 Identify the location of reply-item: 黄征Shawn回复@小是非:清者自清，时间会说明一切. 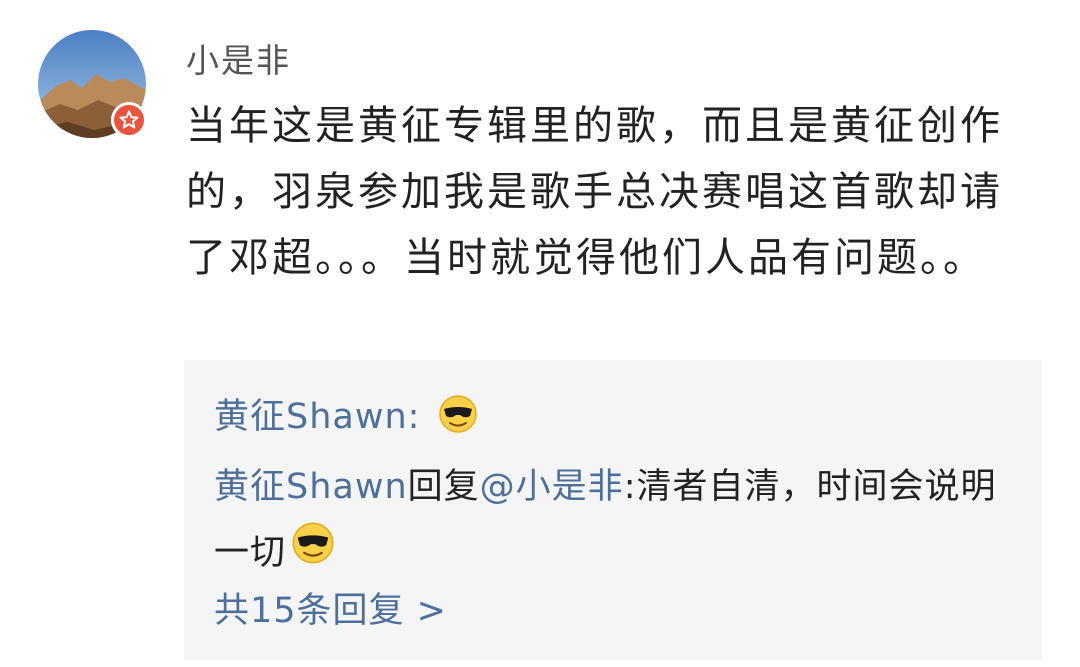
(614, 521).